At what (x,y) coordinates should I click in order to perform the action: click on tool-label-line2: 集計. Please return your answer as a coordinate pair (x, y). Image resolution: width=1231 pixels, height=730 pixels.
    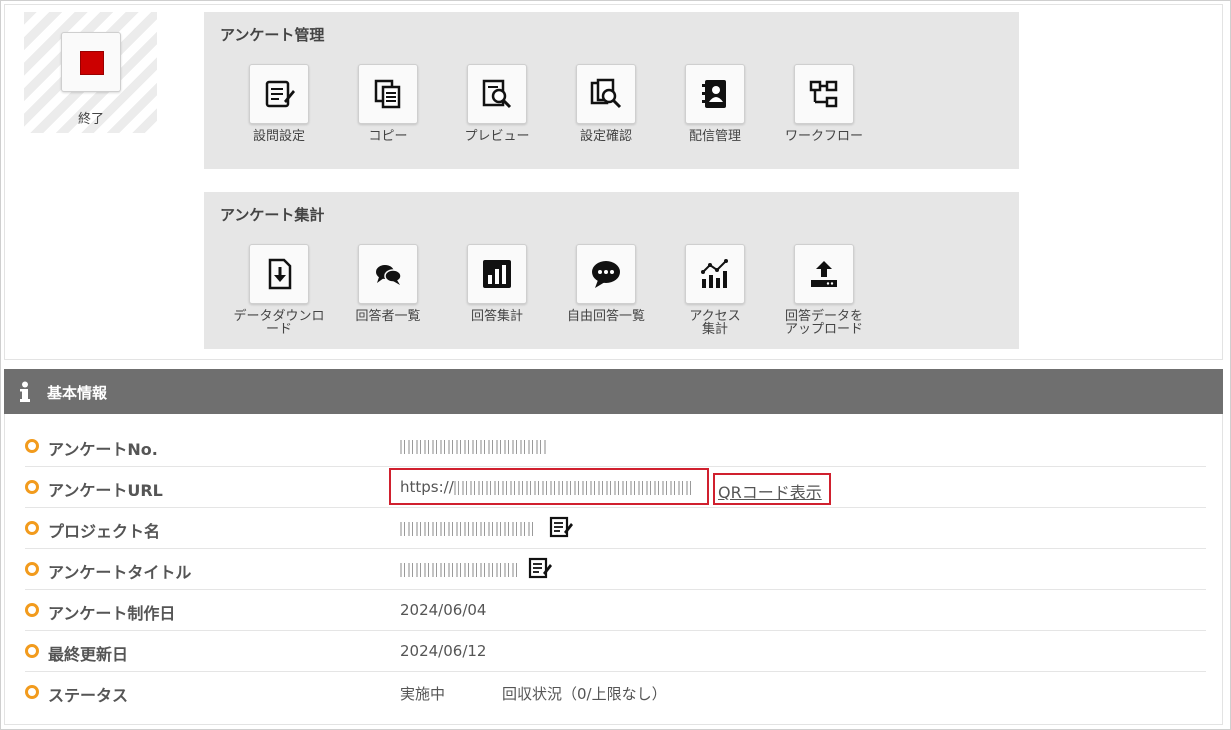
    Looking at the image, I should click on (714, 329).